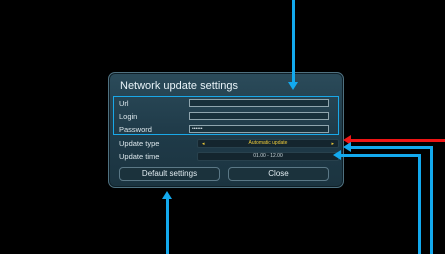  I want to click on close-button: Close, so click(278, 174).